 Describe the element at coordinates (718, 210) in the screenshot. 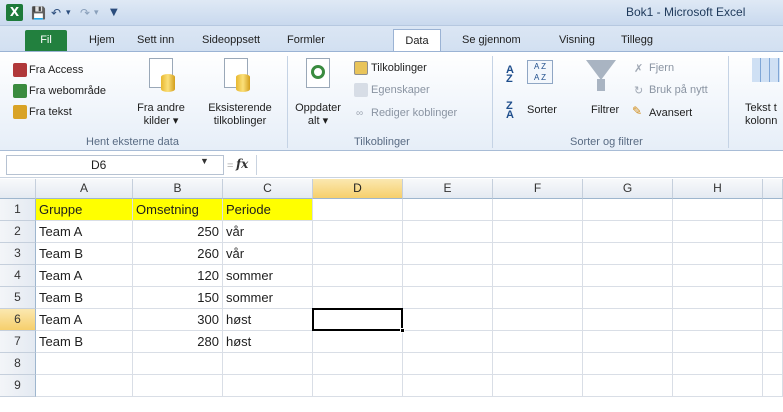

I see `cell-h1` at that location.